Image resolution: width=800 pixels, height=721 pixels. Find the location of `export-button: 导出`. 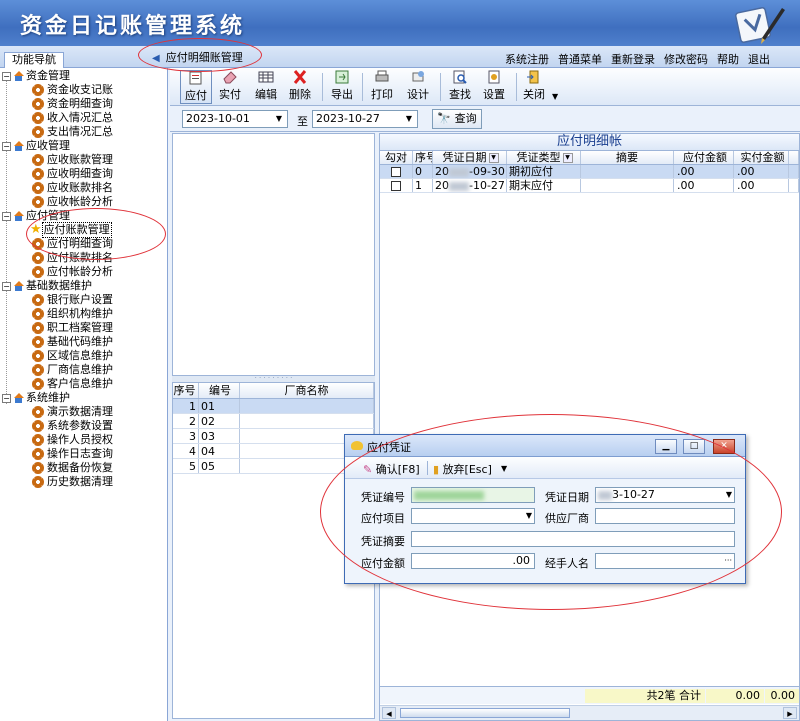

export-button: 导出 is located at coordinates (342, 87).